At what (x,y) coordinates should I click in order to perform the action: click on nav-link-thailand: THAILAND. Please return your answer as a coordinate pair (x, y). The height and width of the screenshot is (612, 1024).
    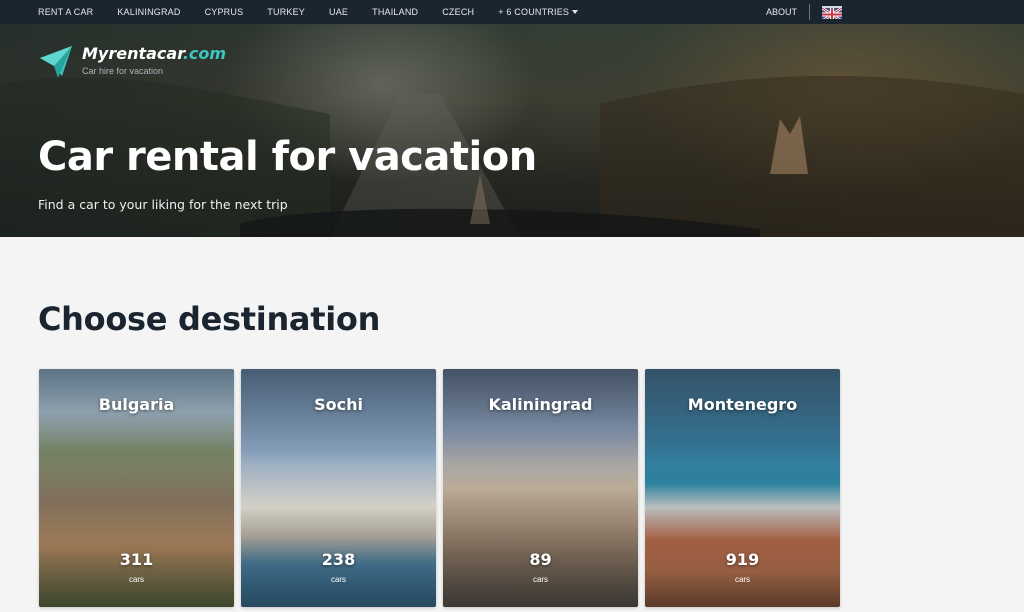
    Looking at the image, I should click on (395, 12).